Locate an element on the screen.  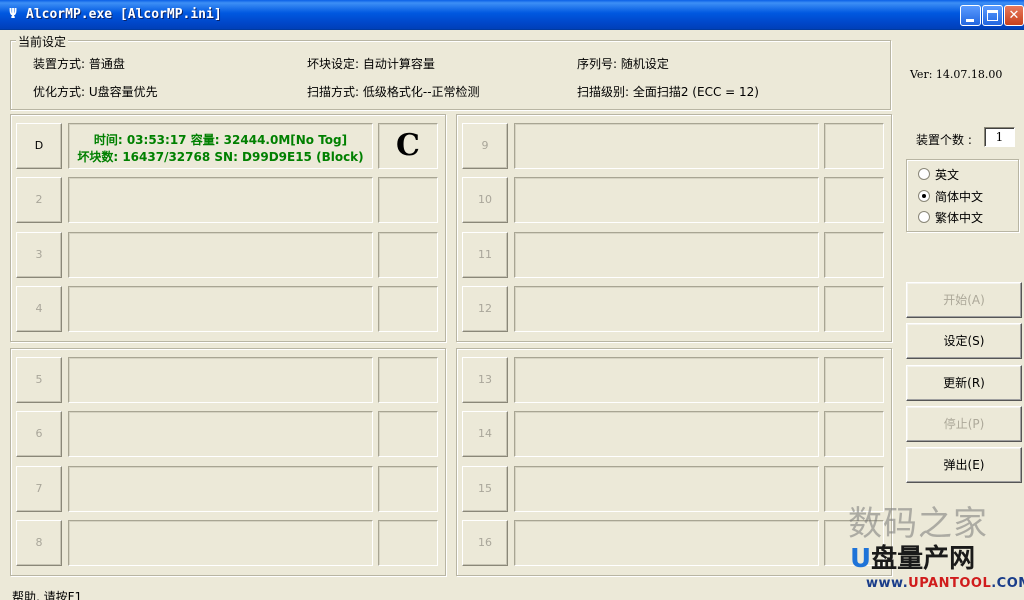
device-slot-button-14: 14 is located at coordinates (485, 434).